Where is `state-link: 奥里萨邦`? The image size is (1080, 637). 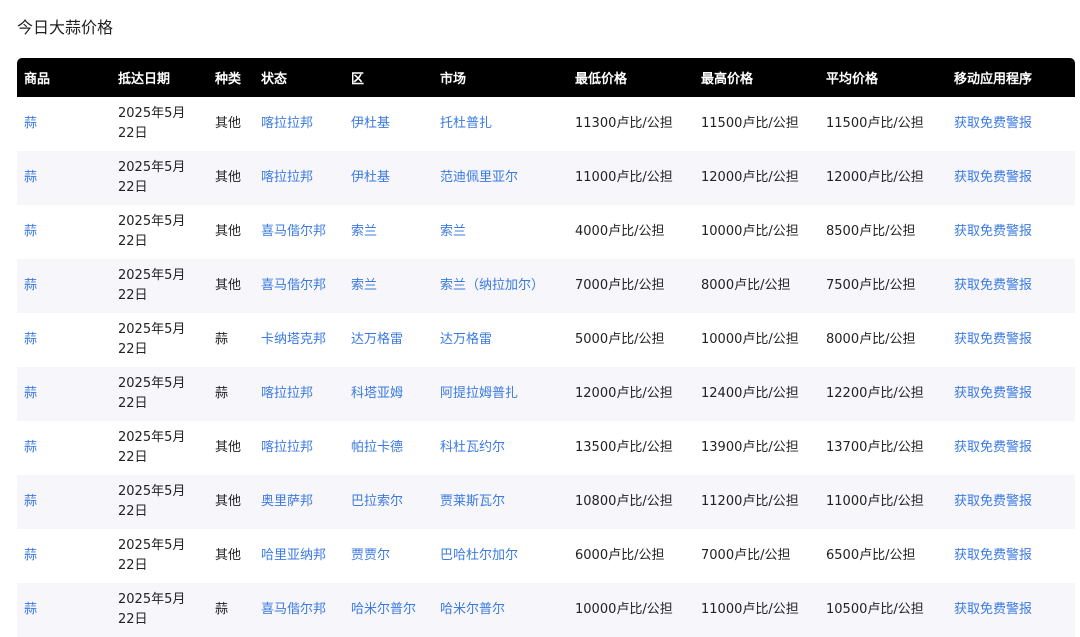
state-link: 奥里萨邦 is located at coordinates (287, 501).